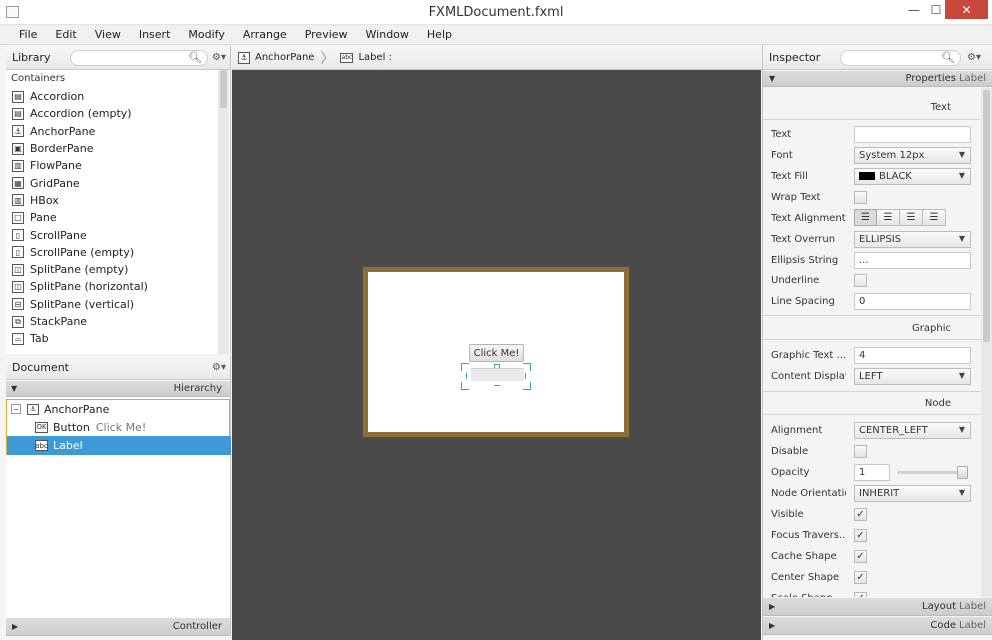  What do you see at coordinates (38, 78) in the screenshot?
I see `library-section-containers: Containers` at bounding box center [38, 78].